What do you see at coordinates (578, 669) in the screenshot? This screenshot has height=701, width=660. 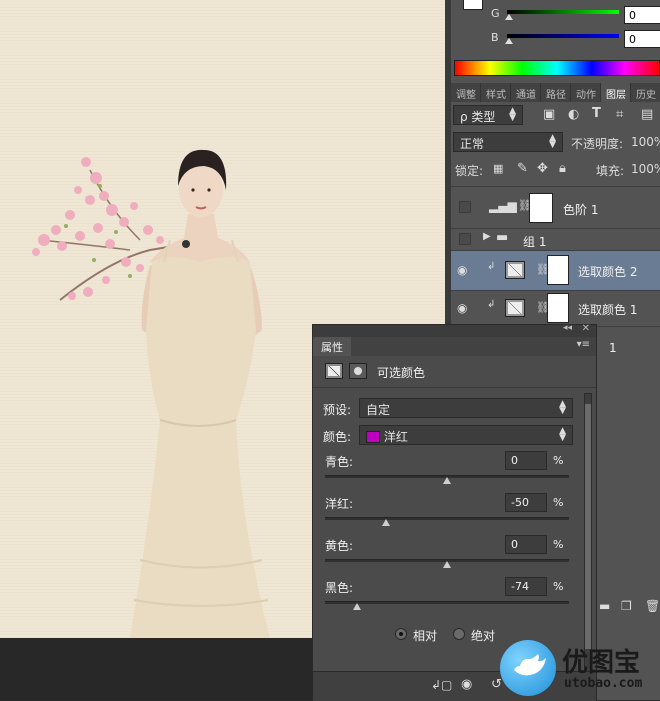 I see `watermark: 优图宝 utobao.com` at bounding box center [578, 669].